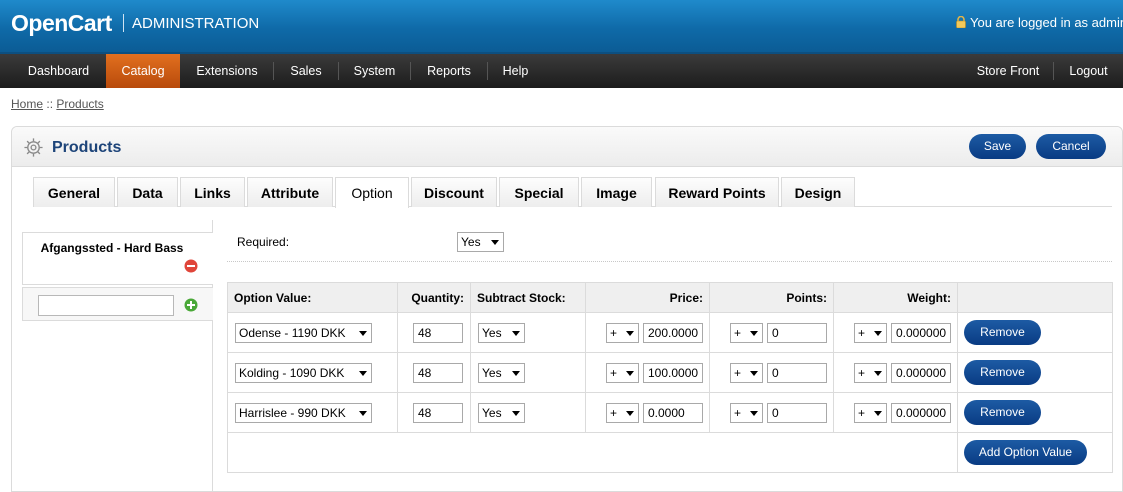  I want to click on col-subtract-stock: Subtract Stock:, so click(528, 297).